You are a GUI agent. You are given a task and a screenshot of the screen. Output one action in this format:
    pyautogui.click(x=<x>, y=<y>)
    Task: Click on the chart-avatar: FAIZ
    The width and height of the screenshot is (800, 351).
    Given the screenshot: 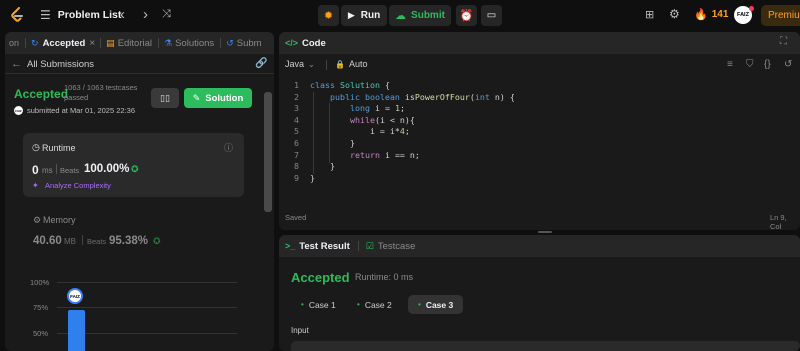 What is the action you would take?
    pyautogui.click(x=75, y=296)
    